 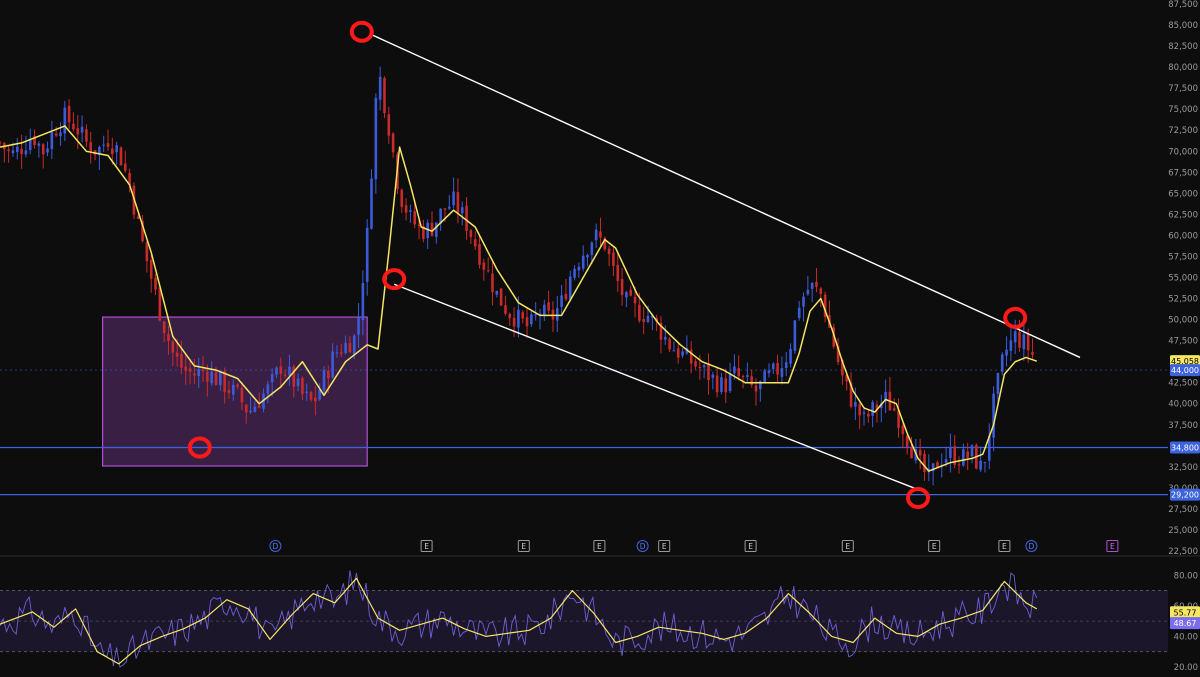 I want to click on rsi-tick-label: 40.00, so click(x=1186, y=637).